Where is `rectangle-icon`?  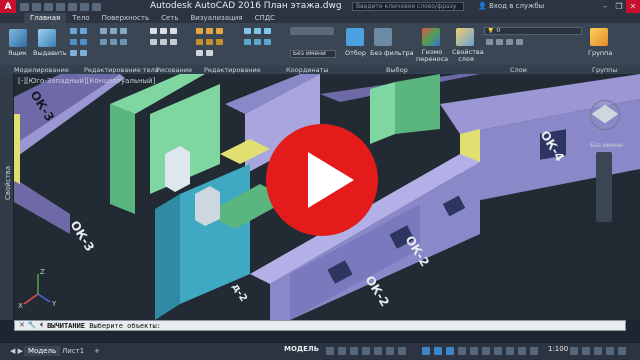 rectangle-icon is located at coordinates (163, 42).